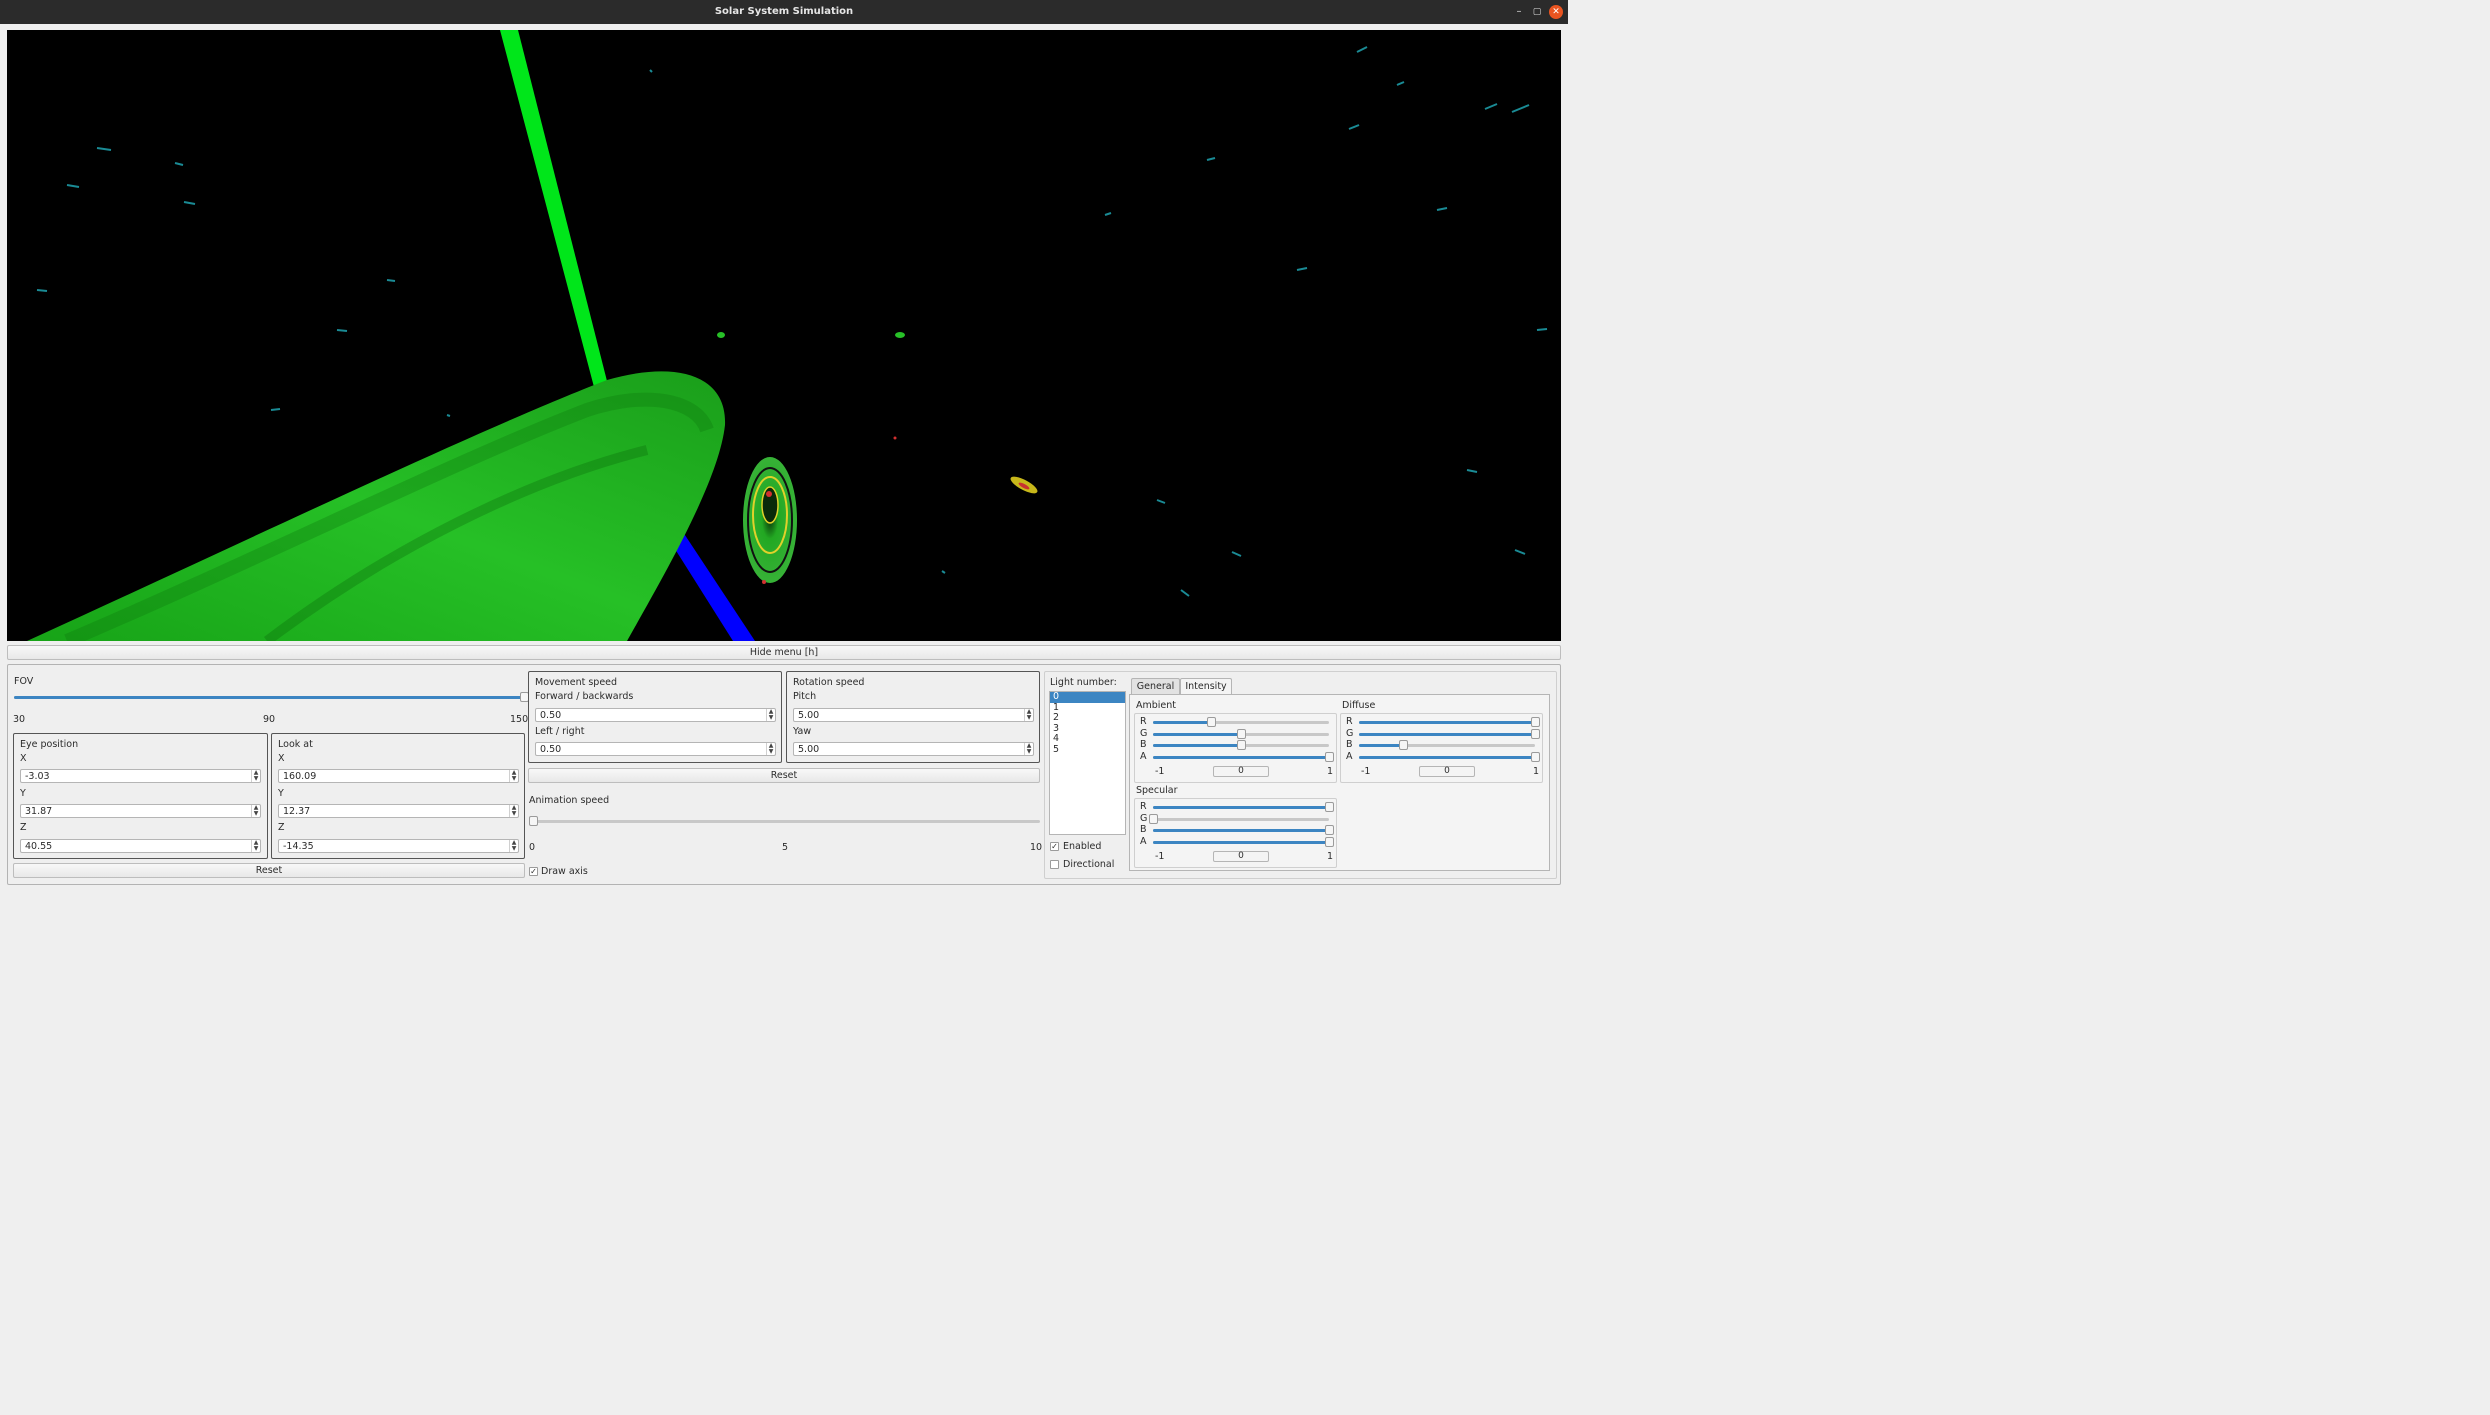 The height and width of the screenshot is (1415, 2490). What do you see at coordinates (1241, 856) in the screenshot?
I see `specular-zero-button: 0` at bounding box center [1241, 856].